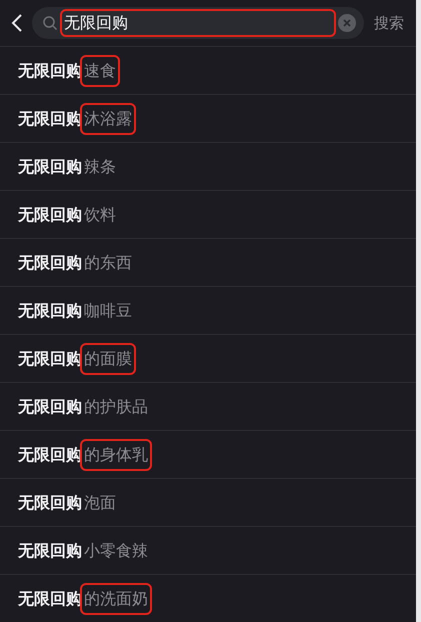  Describe the element at coordinates (50, 23) in the screenshot. I see `search-icon` at that location.